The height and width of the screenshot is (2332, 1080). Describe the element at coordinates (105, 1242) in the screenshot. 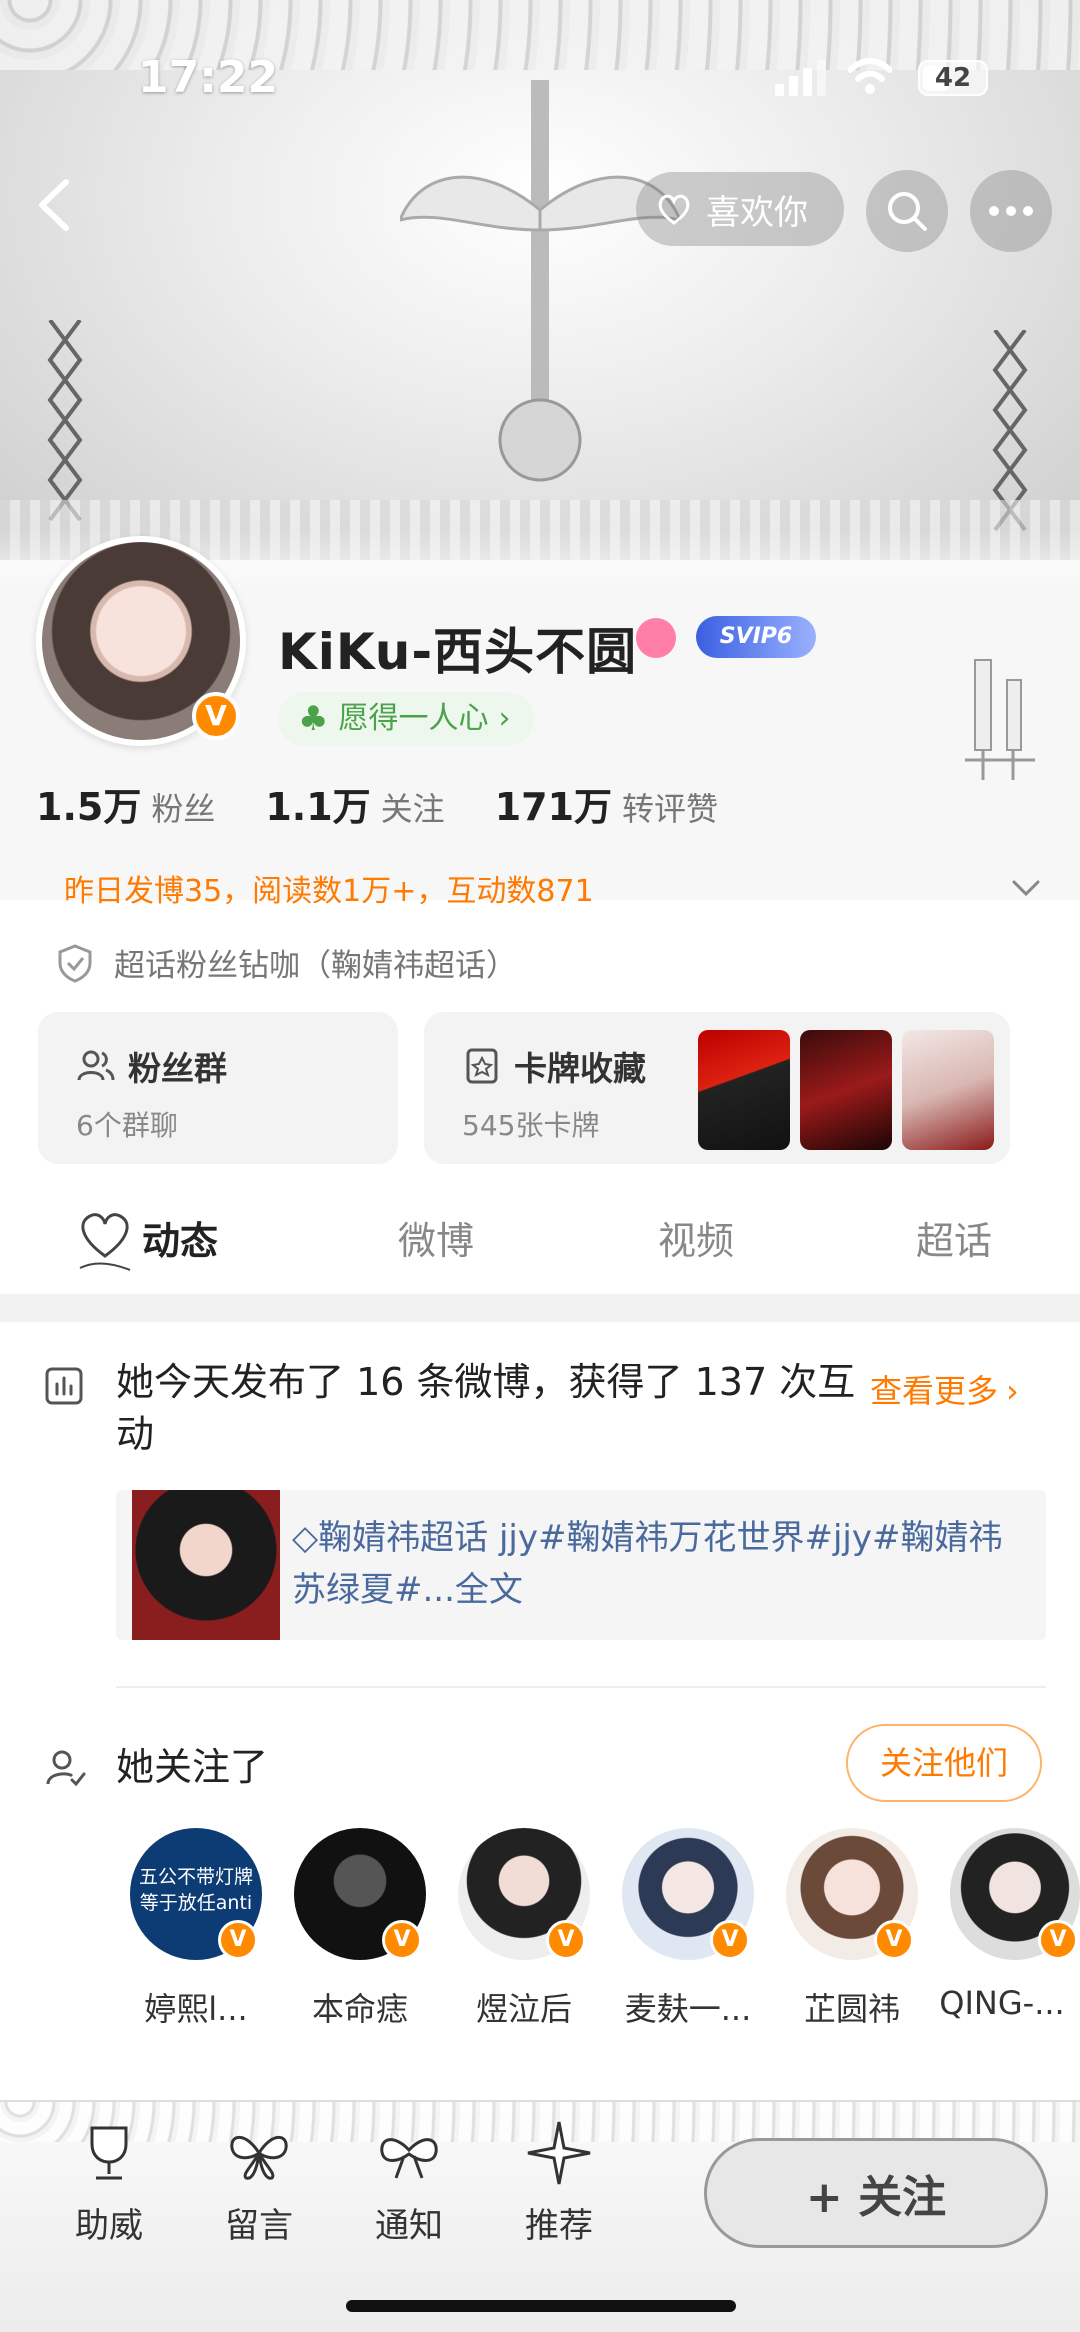

I see `heart-sparkle-icon` at that location.